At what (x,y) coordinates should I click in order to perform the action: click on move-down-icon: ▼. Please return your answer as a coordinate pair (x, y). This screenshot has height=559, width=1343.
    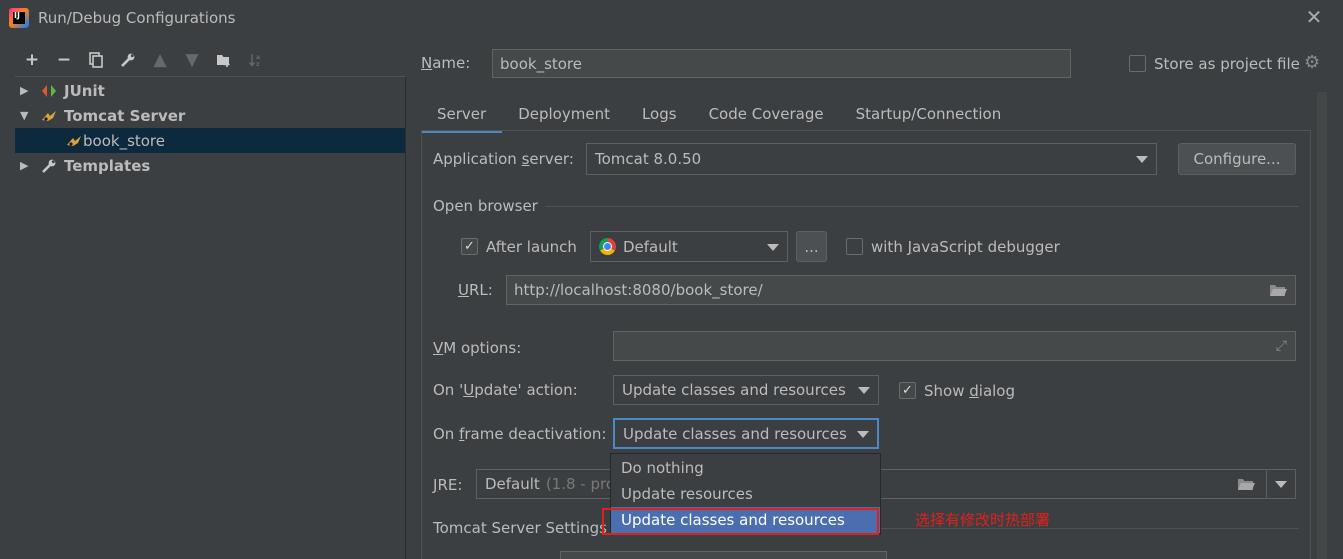
    Looking at the image, I should click on (192, 60).